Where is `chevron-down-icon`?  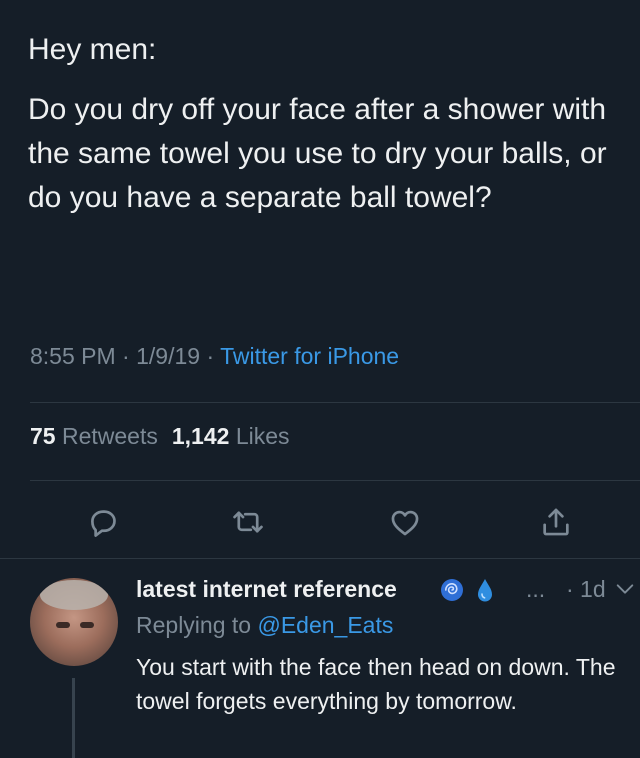 chevron-down-icon is located at coordinates (625, 589).